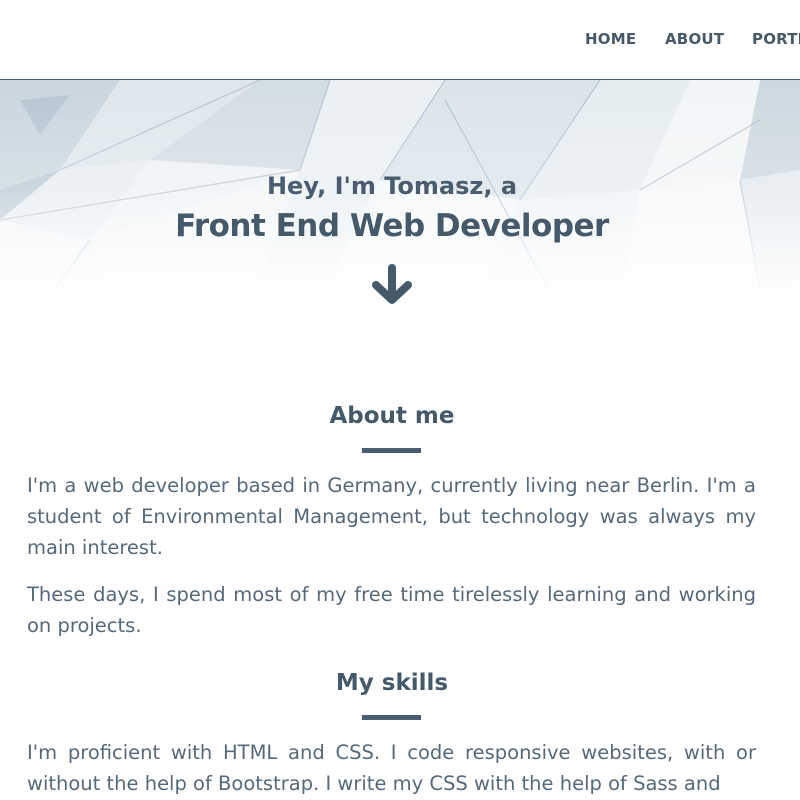 The height and width of the screenshot is (800, 800). Describe the element at coordinates (392, 285) in the screenshot. I see `arrow-down-icon` at that location.